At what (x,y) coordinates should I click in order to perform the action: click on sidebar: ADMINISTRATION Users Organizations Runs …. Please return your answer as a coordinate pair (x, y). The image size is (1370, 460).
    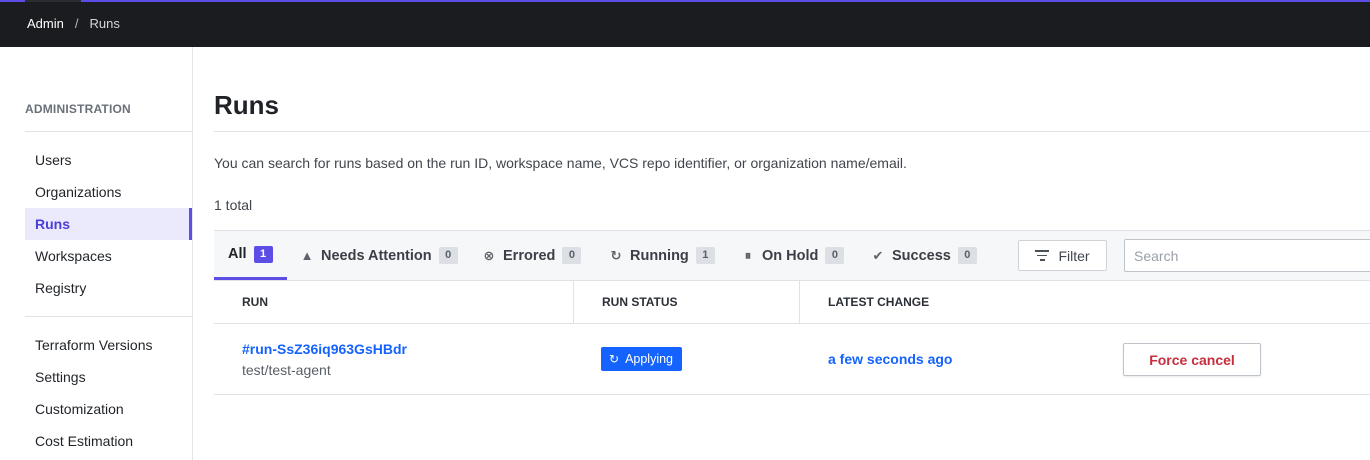
    Looking at the image, I should click on (96, 253).